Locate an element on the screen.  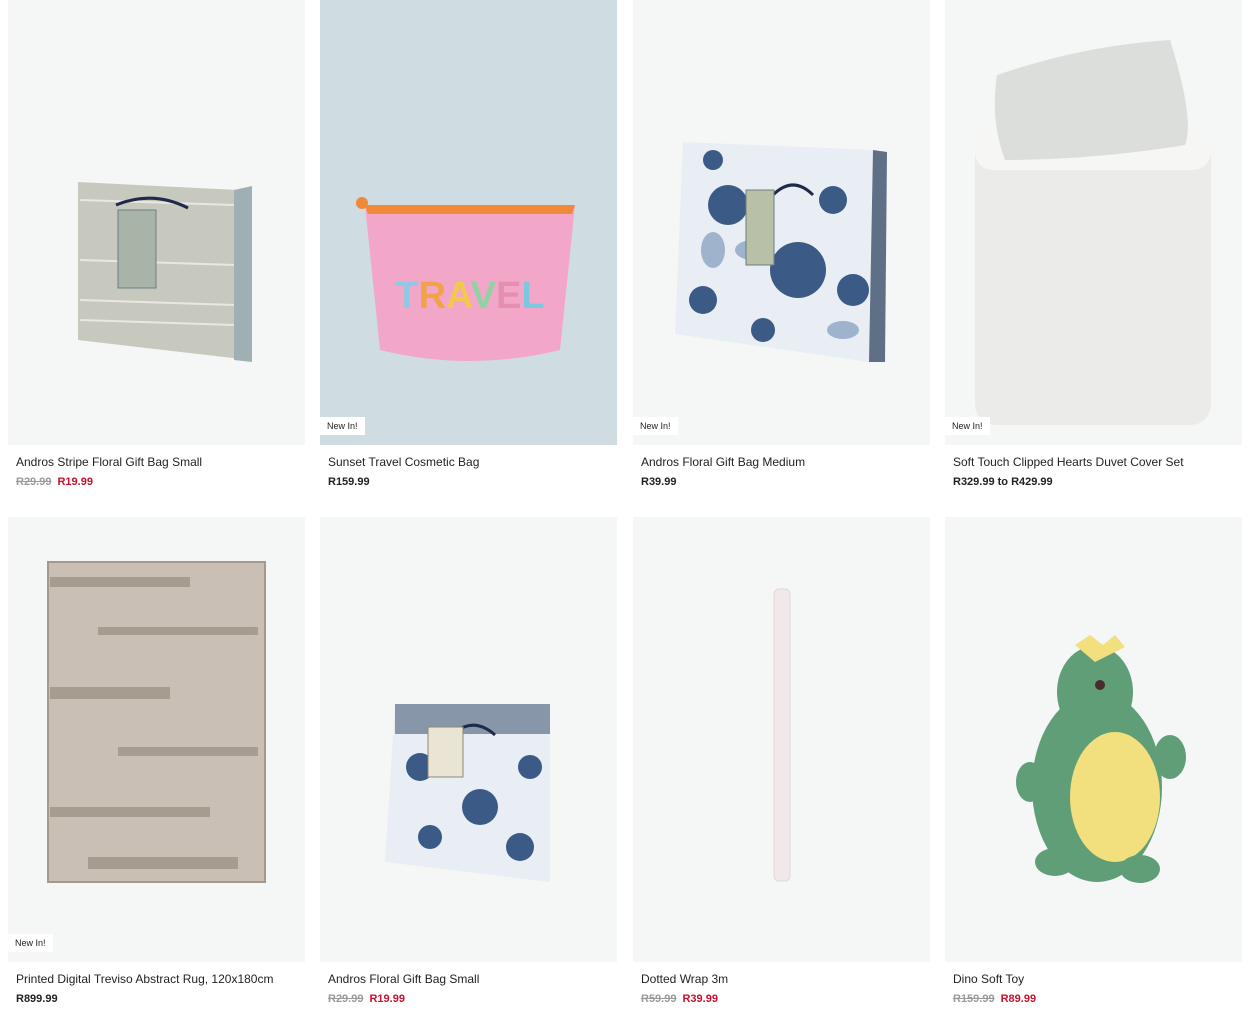
original-price: R159.99 is located at coordinates (974, 999).